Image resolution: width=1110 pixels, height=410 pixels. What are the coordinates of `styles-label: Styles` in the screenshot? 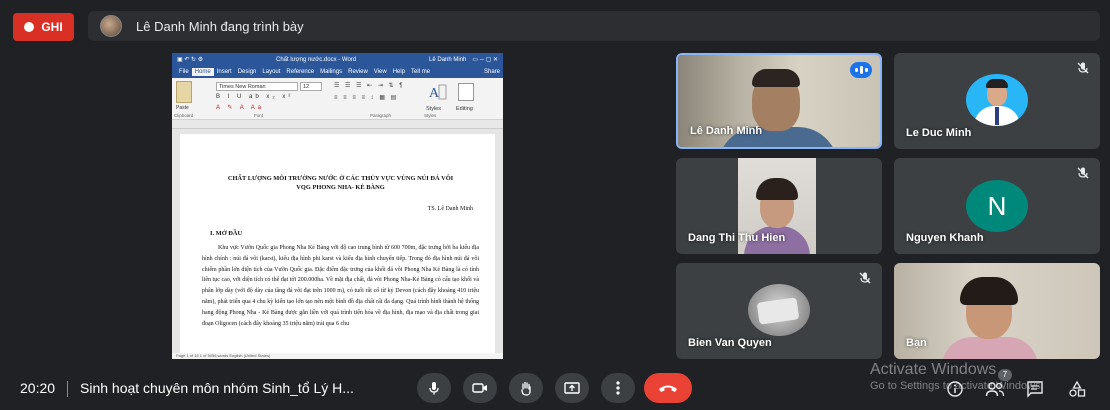 It's located at (433, 109).